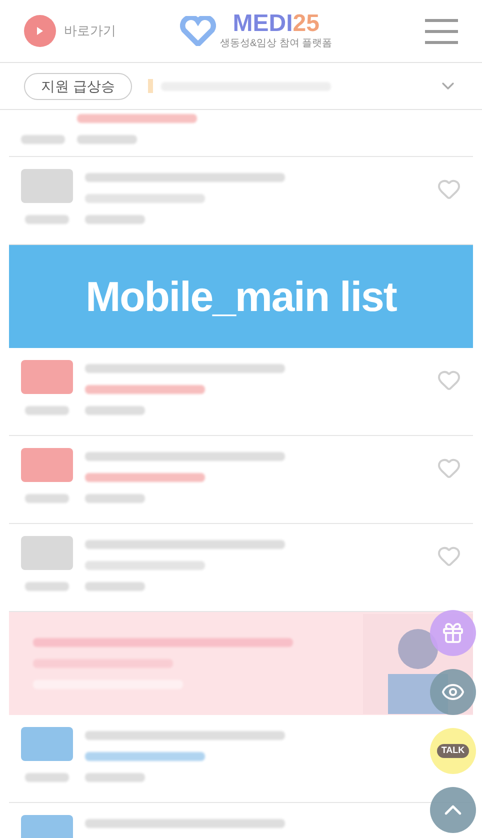 The width and height of the screenshot is (482, 838). Describe the element at coordinates (453, 751) in the screenshot. I see `talk-label: TALK` at that location.